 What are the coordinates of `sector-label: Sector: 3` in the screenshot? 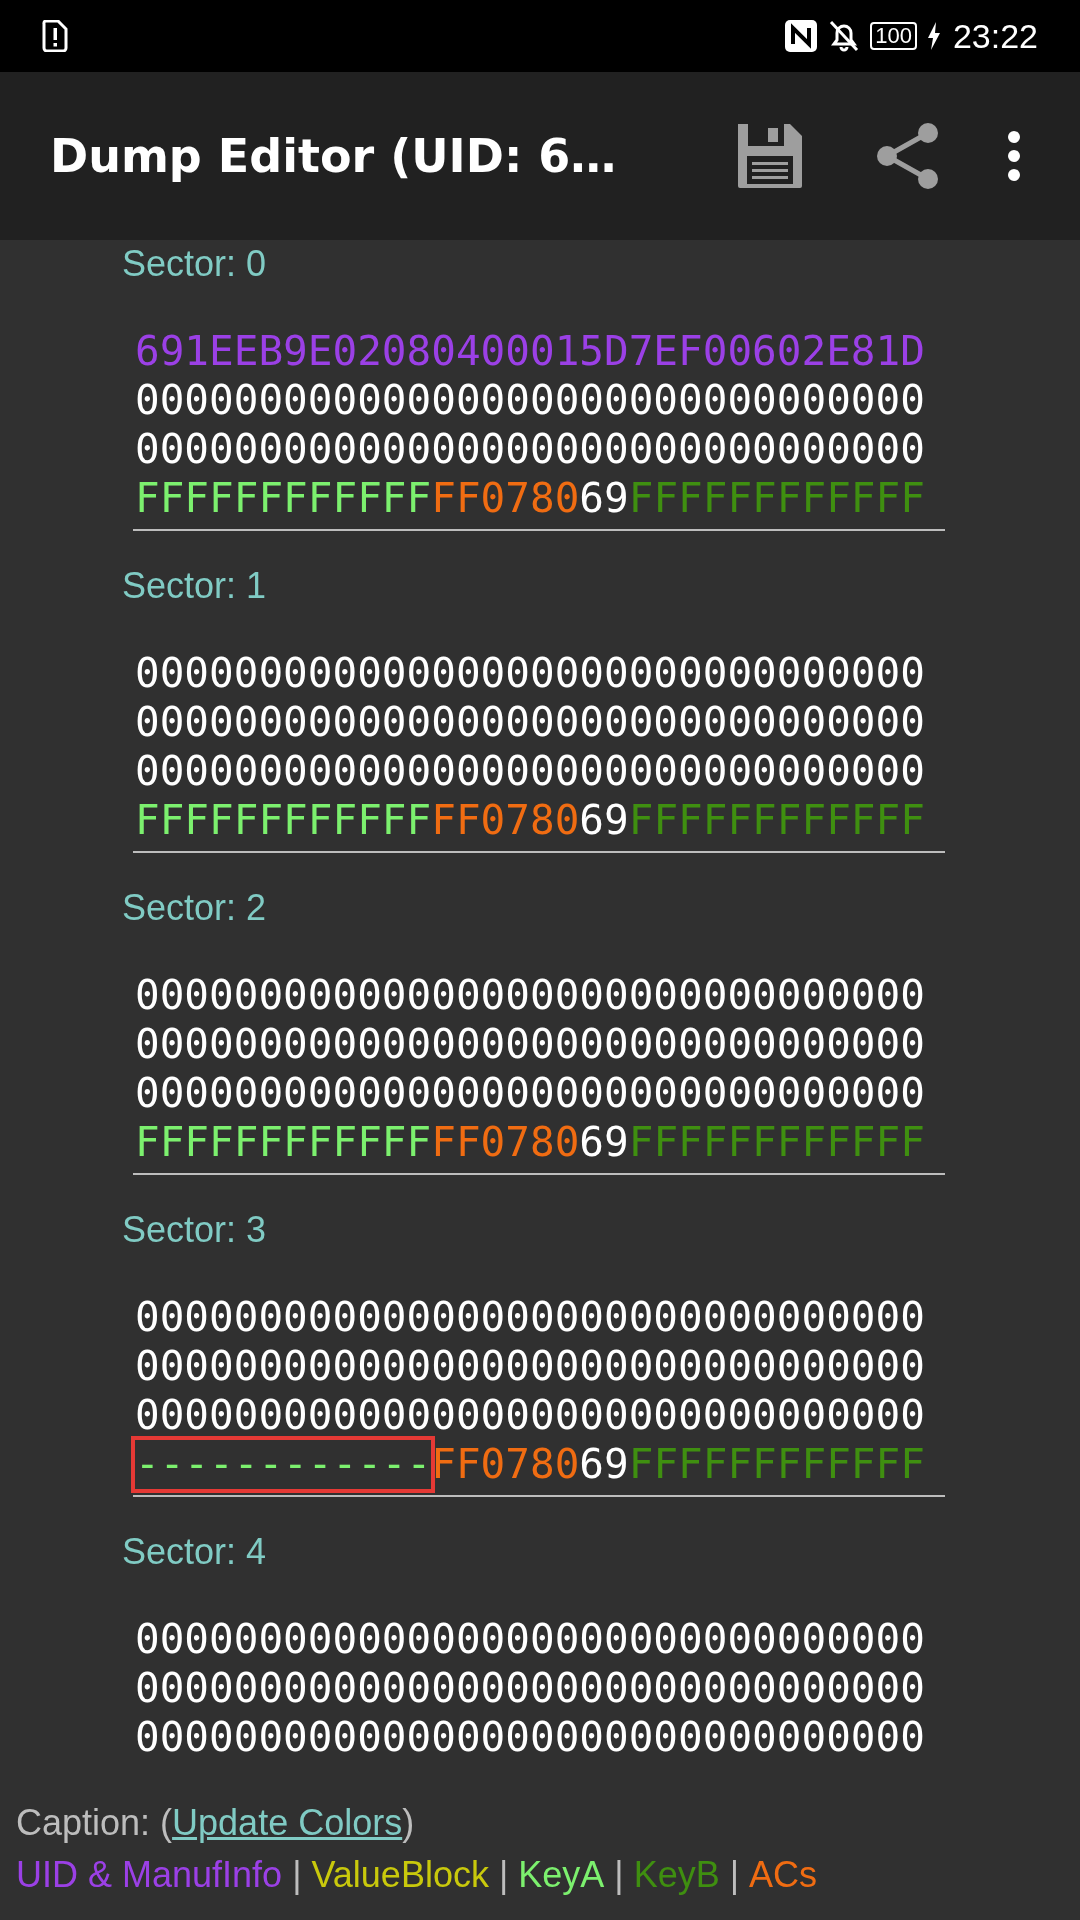 It's located at (195, 1230).